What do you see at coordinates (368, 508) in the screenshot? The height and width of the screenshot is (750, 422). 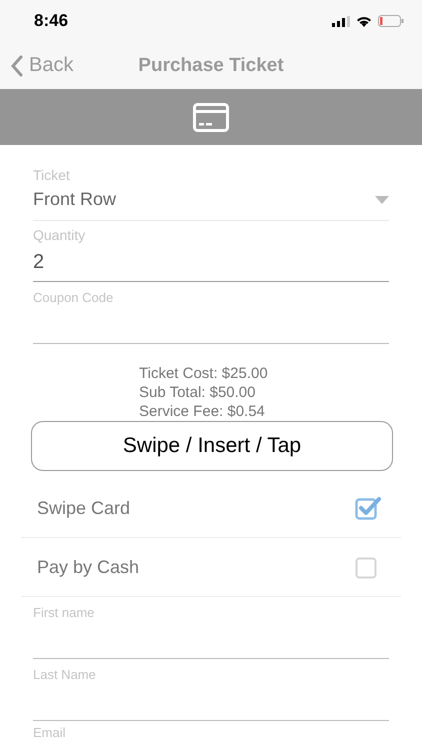 I see `checkbox` at bounding box center [368, 508].